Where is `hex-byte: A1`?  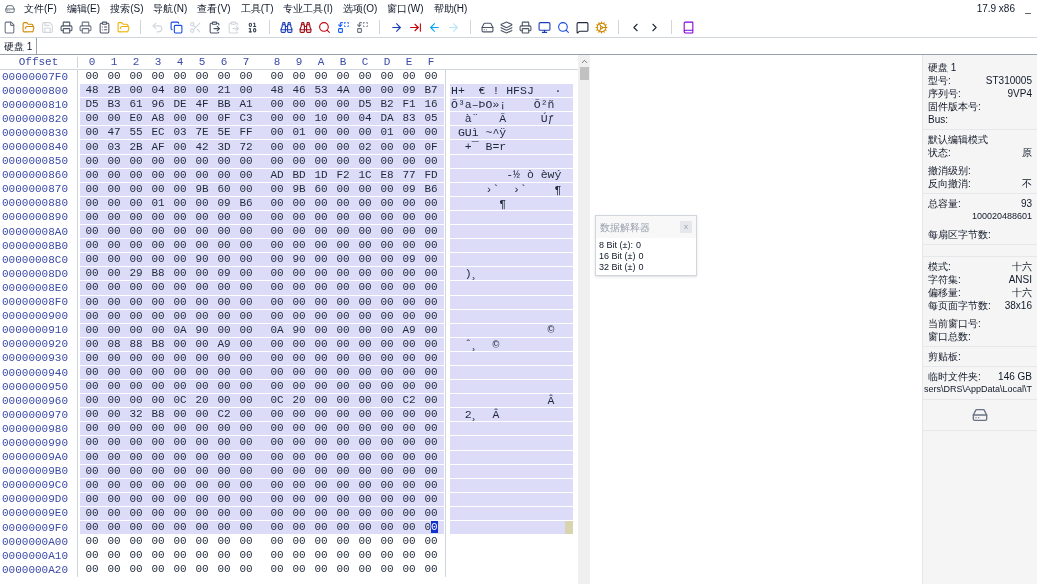 hex-byte: A1 is located at coordinates (246, 105).